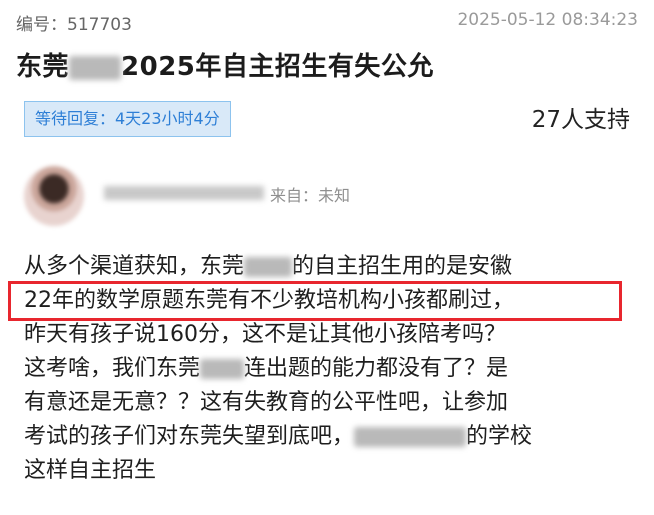 The width and height of the screenshot is (654, 515). I want to click on status-badge: 等待回复：4天23小时4分, so click(127, 119).